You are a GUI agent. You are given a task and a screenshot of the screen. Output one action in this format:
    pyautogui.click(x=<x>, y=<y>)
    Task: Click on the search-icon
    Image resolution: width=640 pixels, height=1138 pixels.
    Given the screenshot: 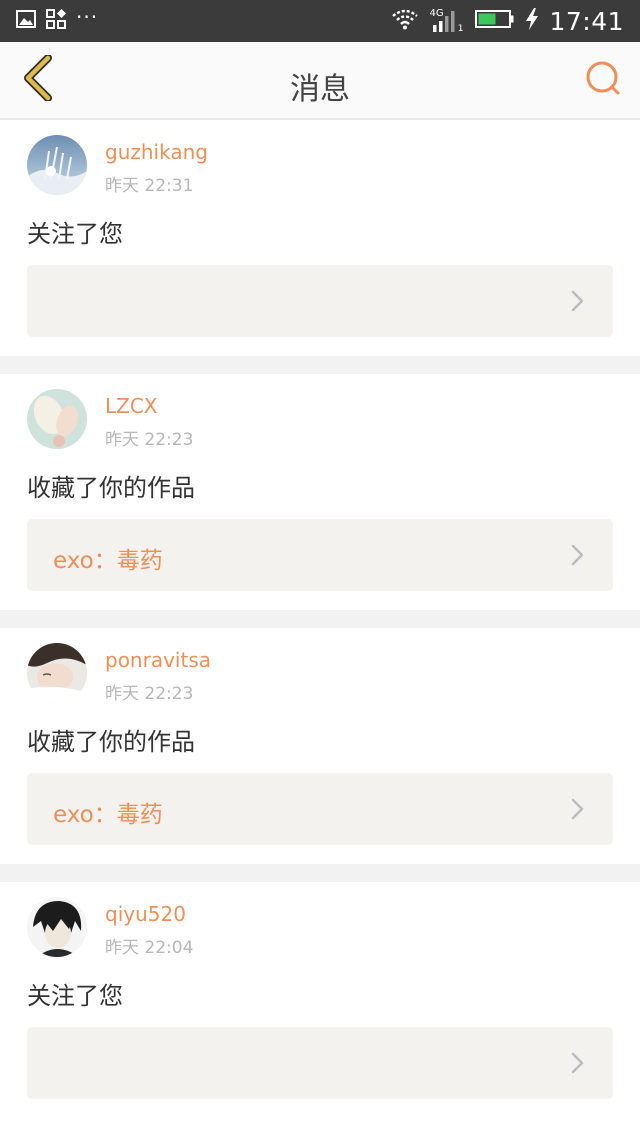 What is the action you would take?
    pyautogui.click(x=604, y=80)
    